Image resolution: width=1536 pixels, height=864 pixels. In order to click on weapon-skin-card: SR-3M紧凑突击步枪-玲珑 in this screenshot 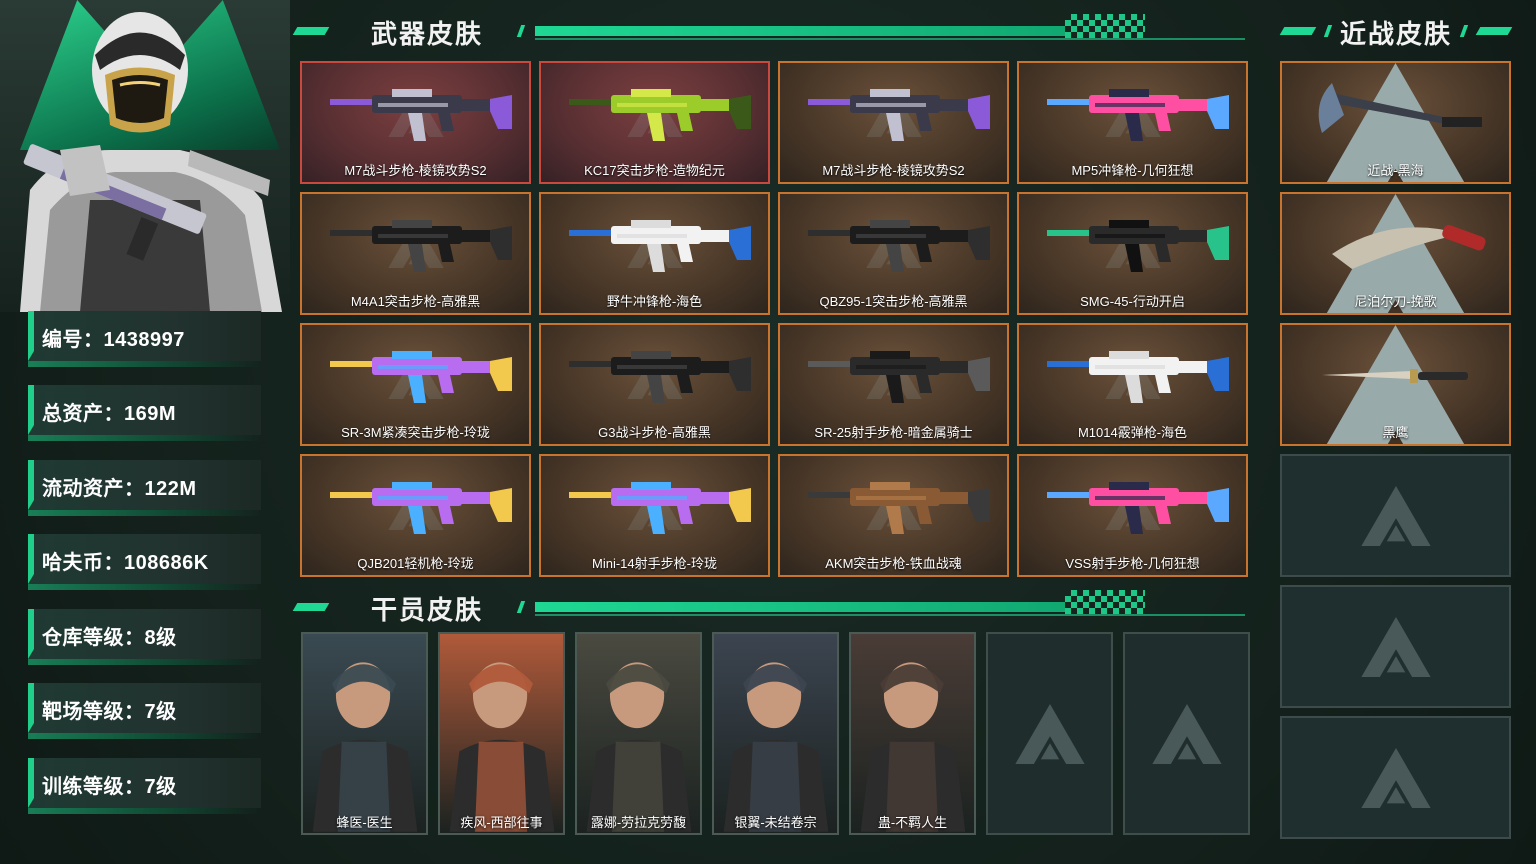, I will do `click(415, 384)`.